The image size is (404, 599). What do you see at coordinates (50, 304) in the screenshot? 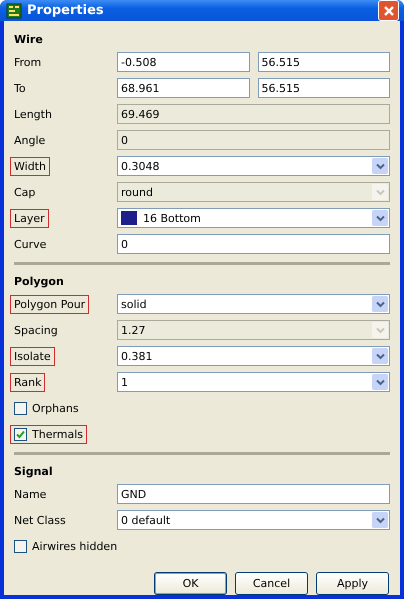
I see `field-label: Polygon Pour` at bounding box center [50, 304].